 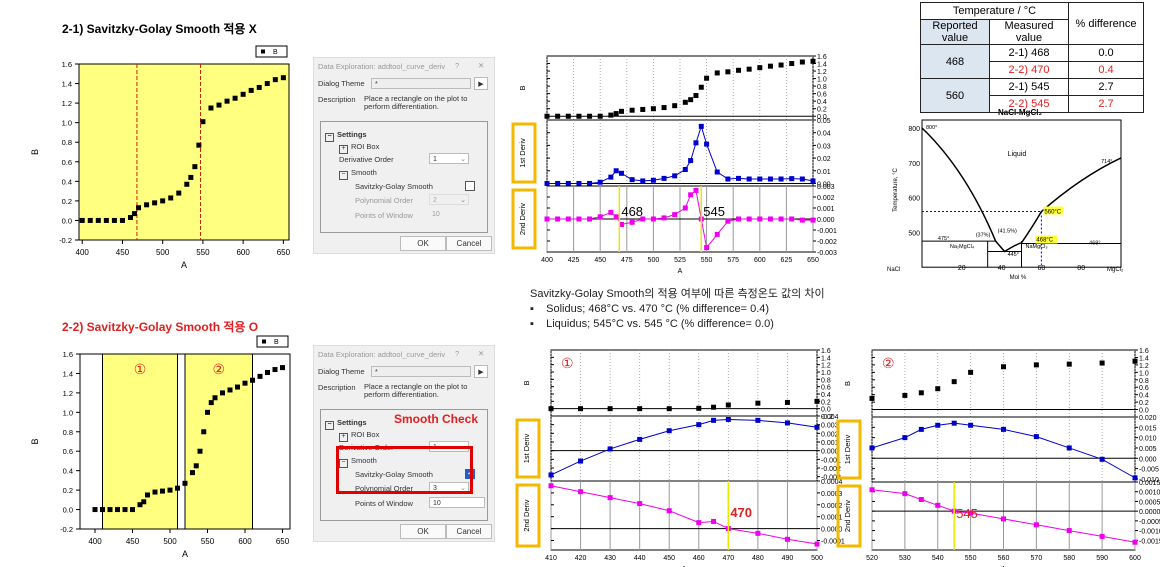 What do you see at coordinates (208, 541) in the screenshot?
I see `x-tick-label: 550` at bounding box center [208, 541].